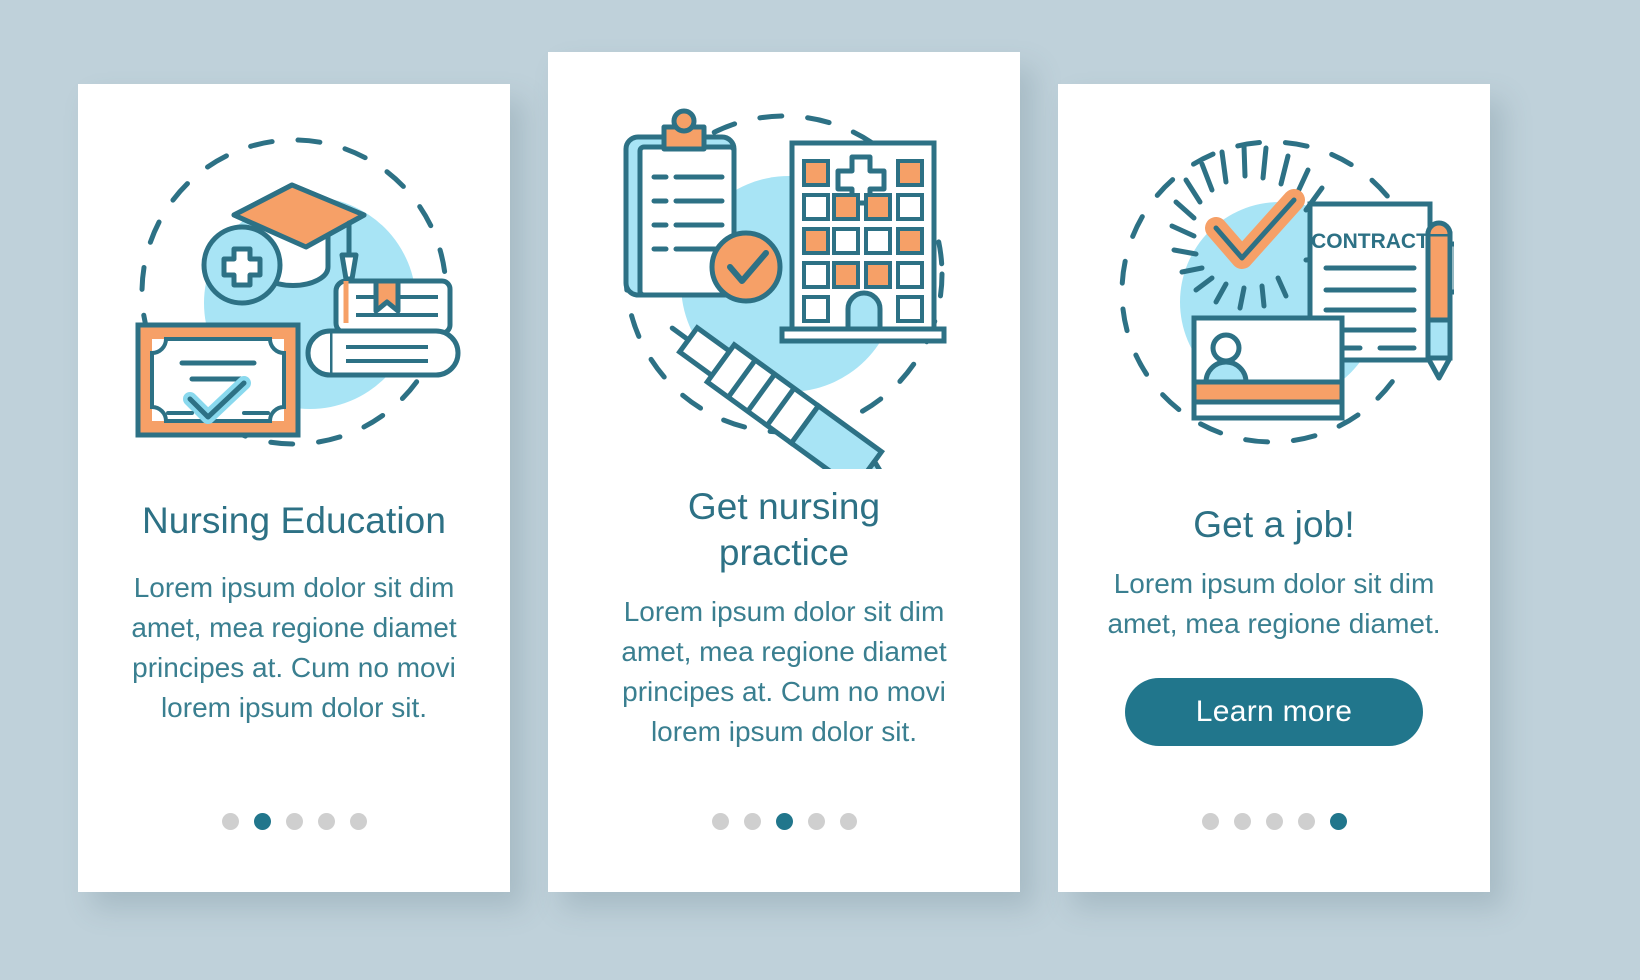  I want to click on illustration-get-a-job: CONTRACT, so click(1274, 300).